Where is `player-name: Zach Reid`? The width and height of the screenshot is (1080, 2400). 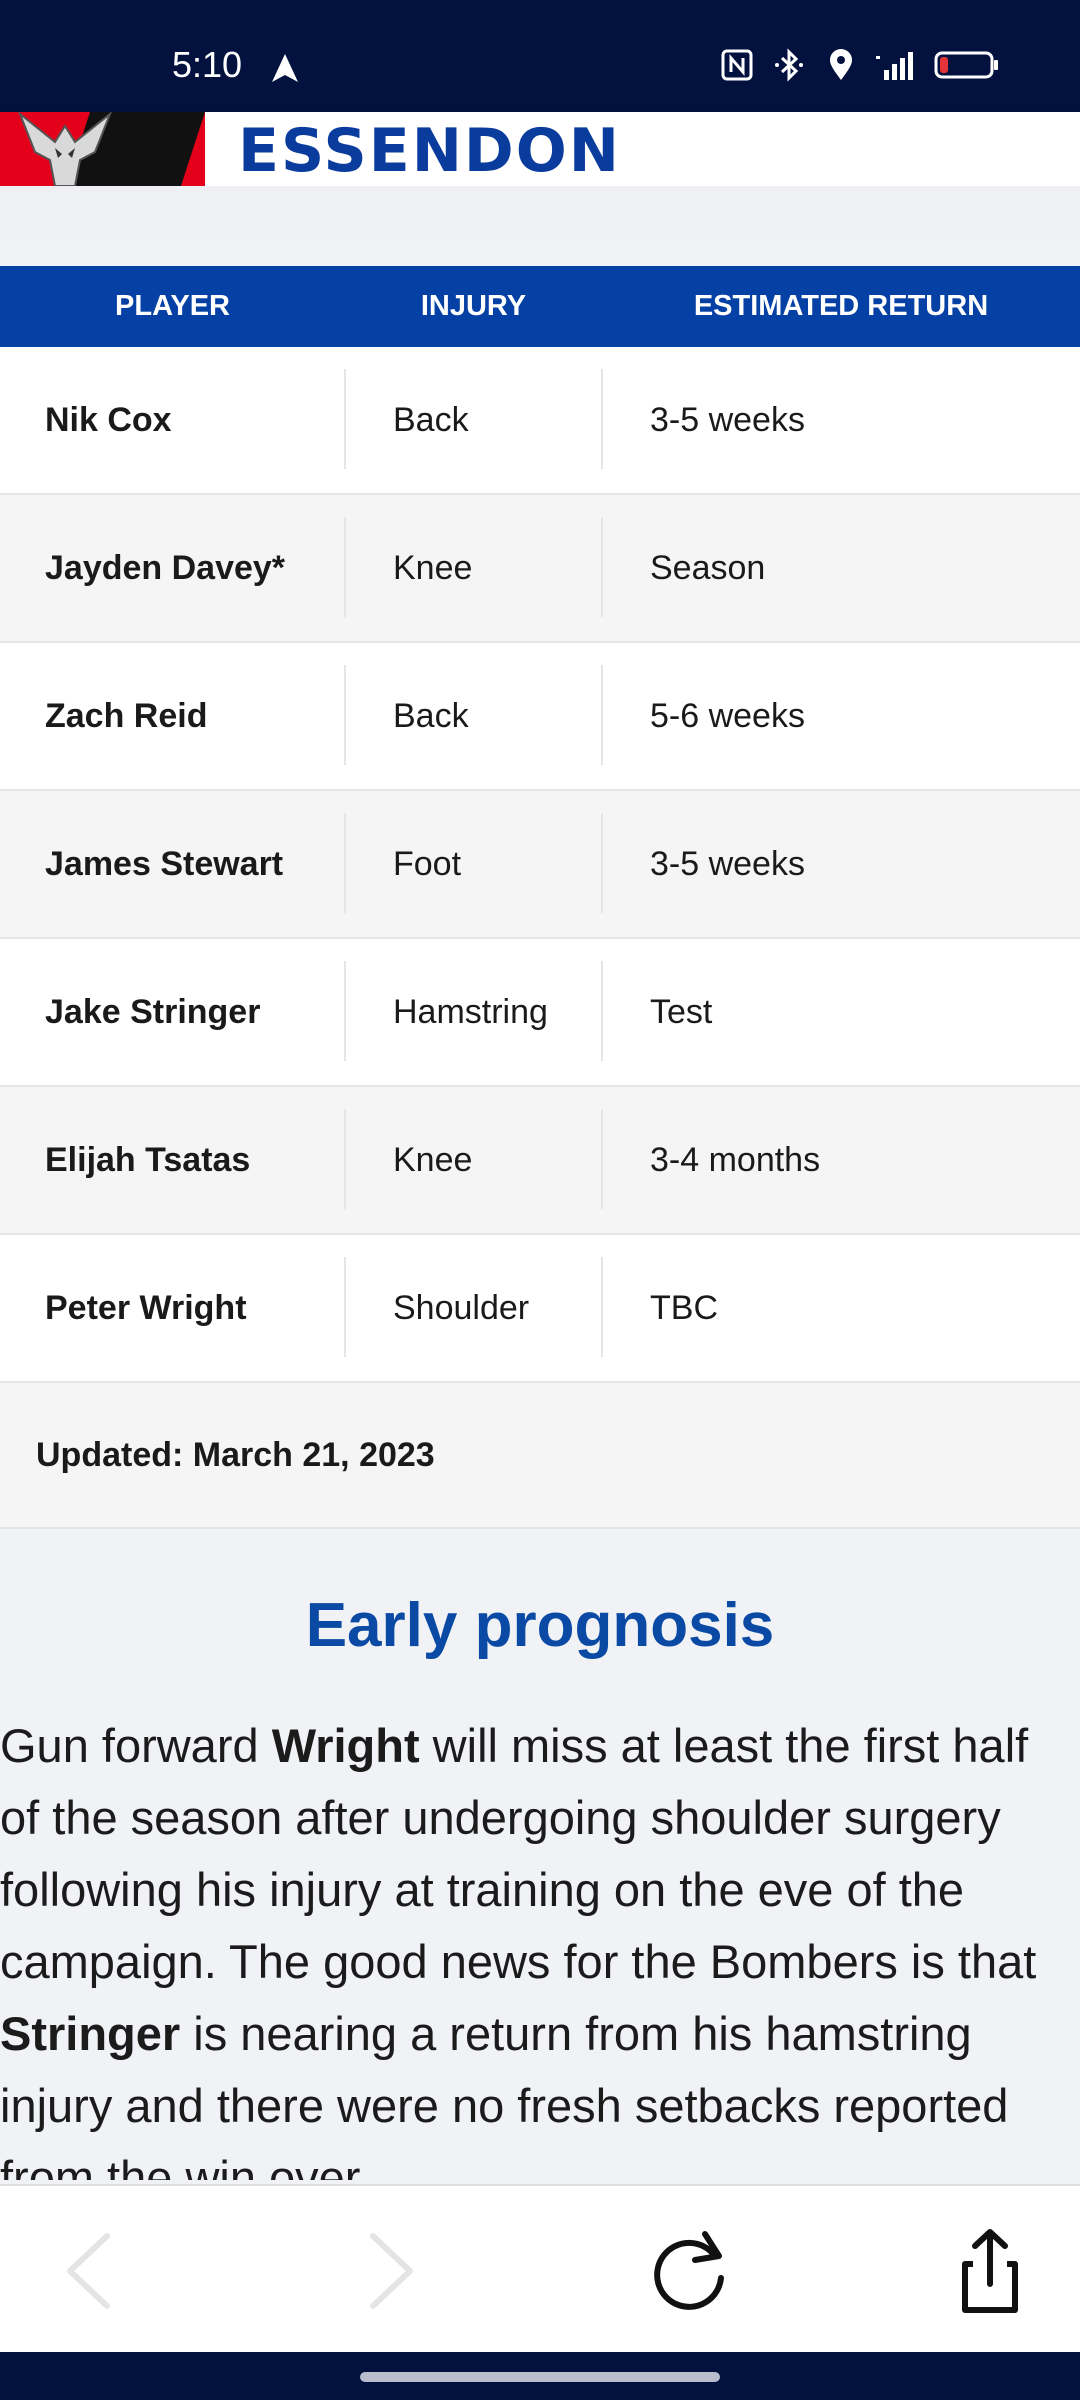
player-name: Zach Reid is located at coordinates (126, 715).